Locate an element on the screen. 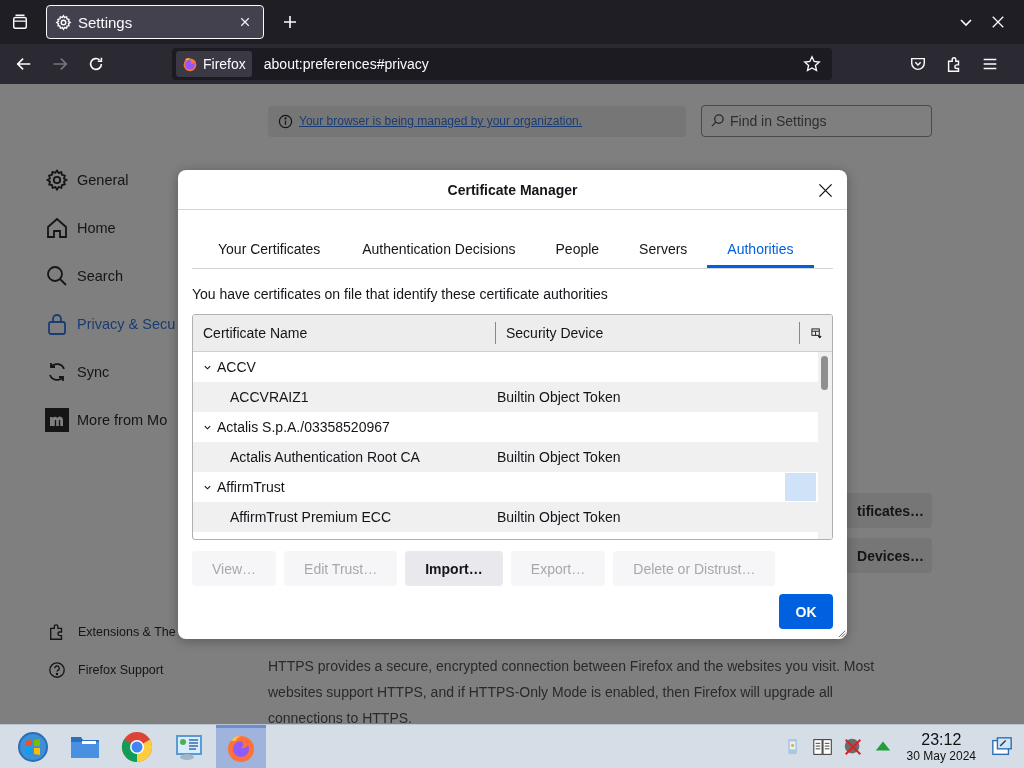  dialog-title: Certificate Manager is located at coordinates (512, 189).